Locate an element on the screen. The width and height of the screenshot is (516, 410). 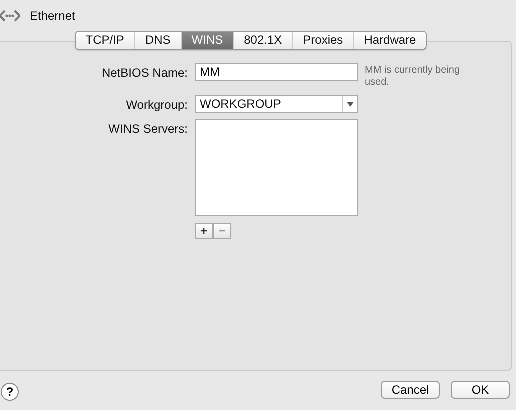
tab: 802.1X is located at coordinates (264, 40).